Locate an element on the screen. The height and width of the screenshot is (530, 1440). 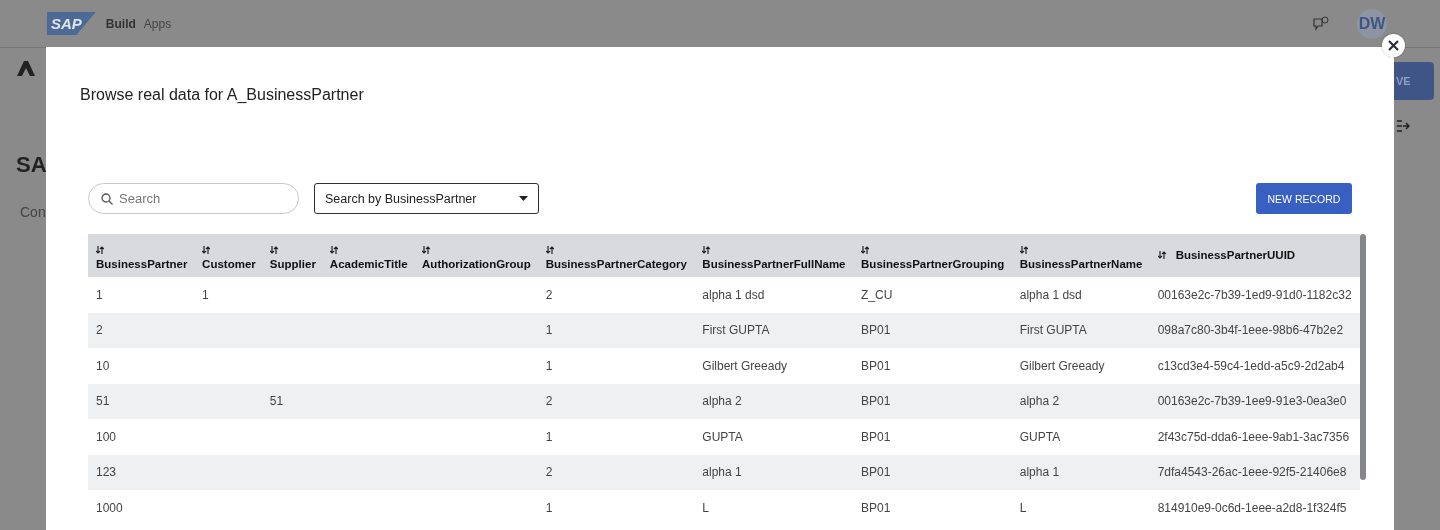
column-header: BusinessPartnerGrouping is located at coordinates (932, 255).